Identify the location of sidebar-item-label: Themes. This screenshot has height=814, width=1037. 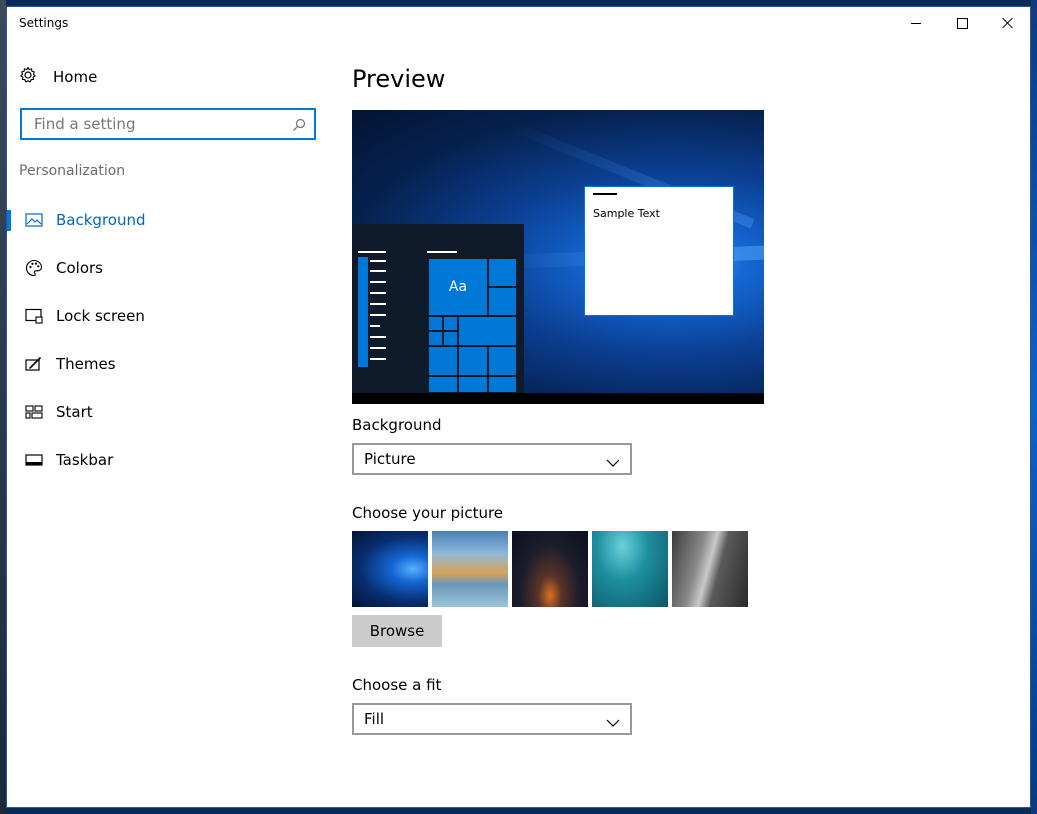
(86, 364).